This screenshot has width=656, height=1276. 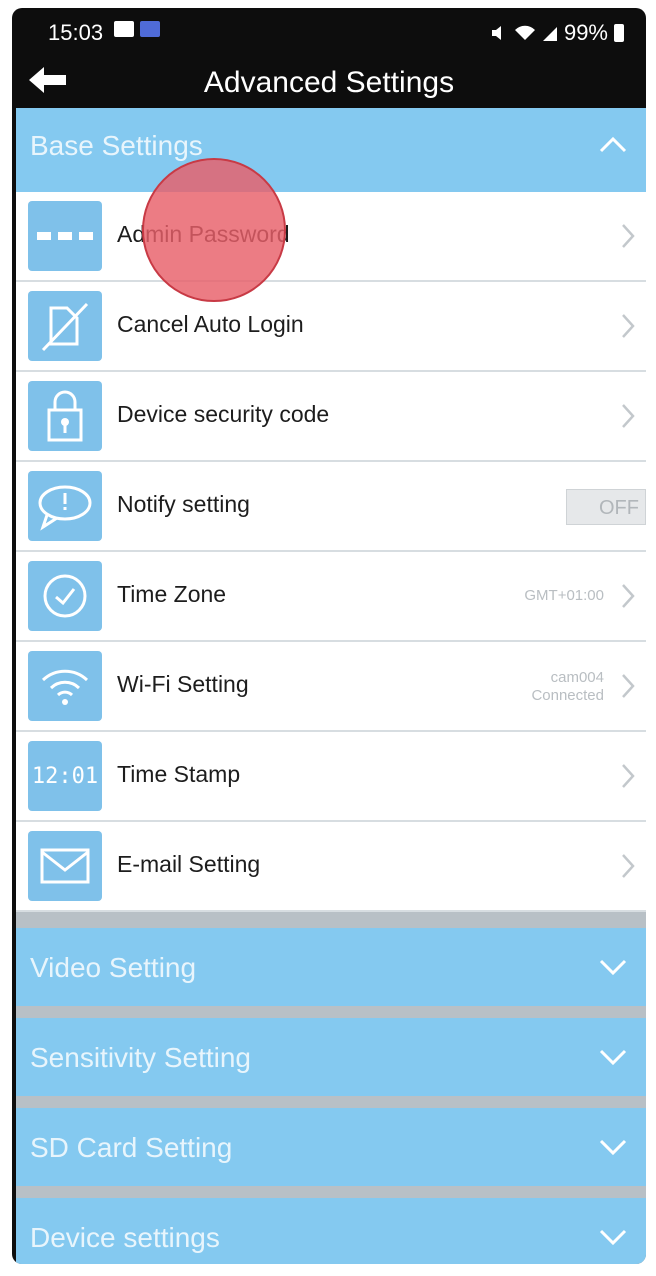 I want to click on section-sd-card-setting: SD Card Setting, so click(x=331, y=1147).